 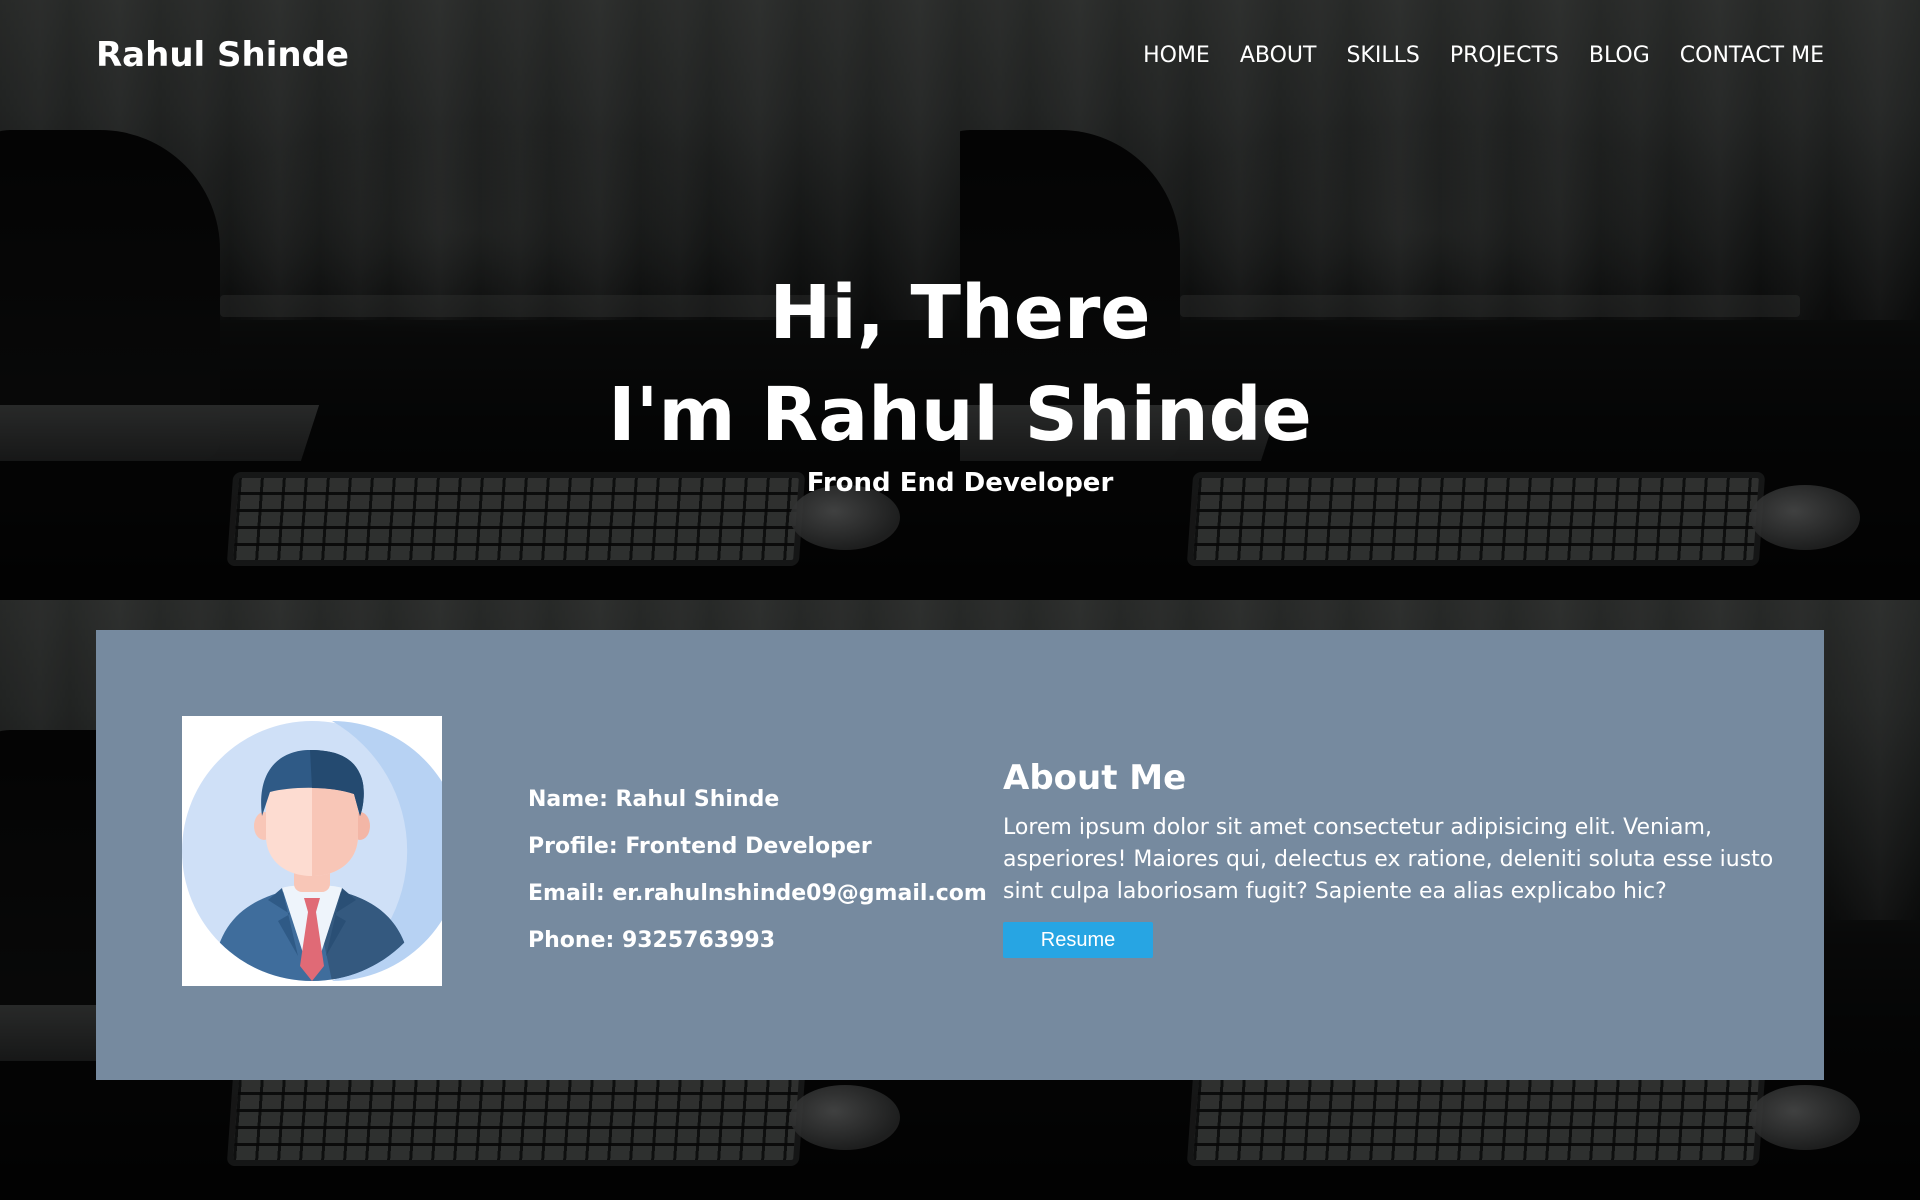 What do you see at coordinates (1619, 55) in the screenshot?
I see `nav-link-blog: BLOG` at bounding box center [1619, 55].